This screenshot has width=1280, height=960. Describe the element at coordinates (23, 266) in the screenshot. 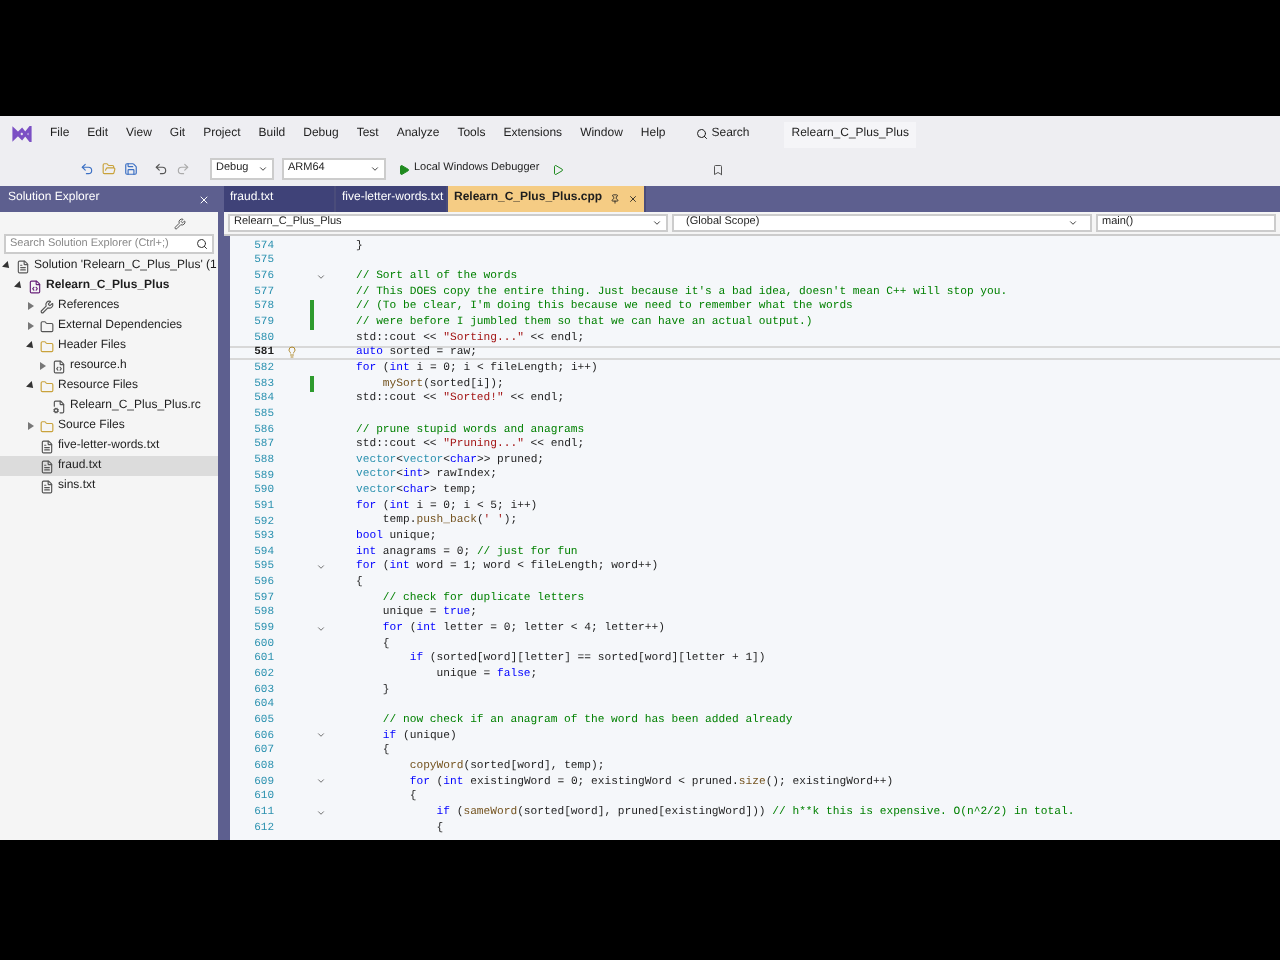

I see `solution-icon` at that location.